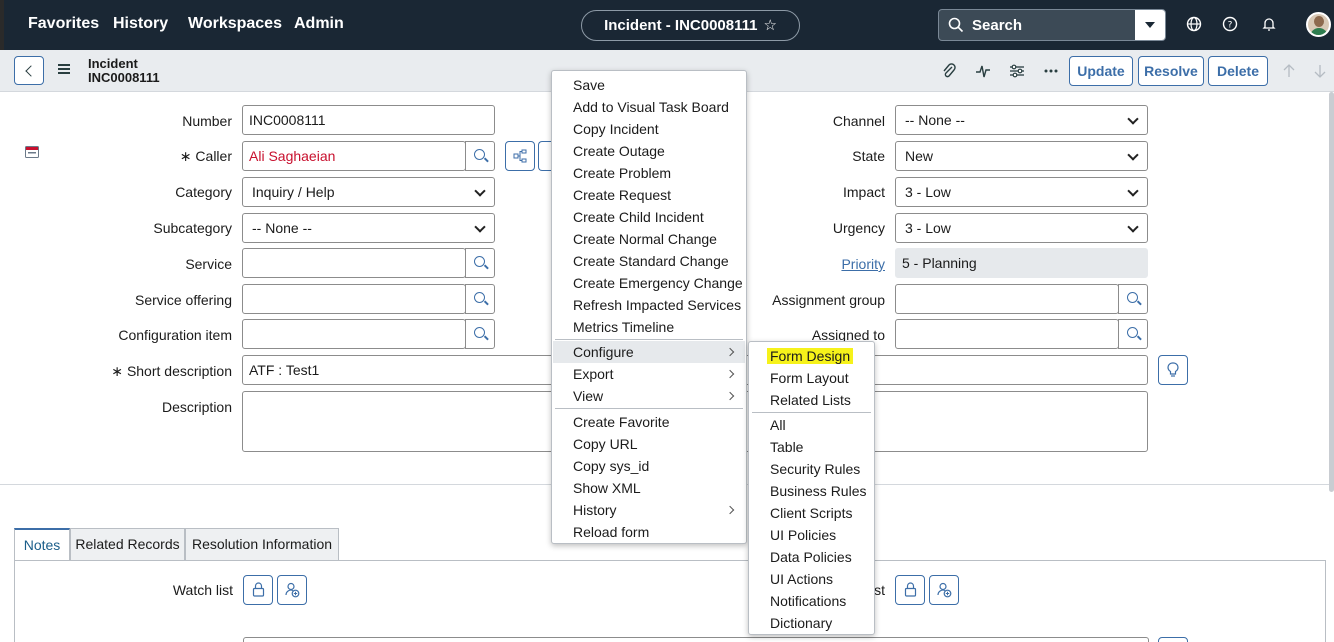  What do you see at coordinates (1230, 24) in the screenshot?
I see `help-icon: ?` at bounding box center [1230, 24].